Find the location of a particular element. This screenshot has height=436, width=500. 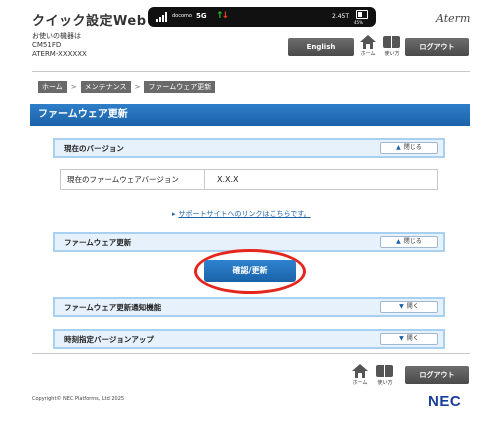

copyright: Copyright© NEC Platforms, Ltd 2025 is located at coordinates (78, 399).